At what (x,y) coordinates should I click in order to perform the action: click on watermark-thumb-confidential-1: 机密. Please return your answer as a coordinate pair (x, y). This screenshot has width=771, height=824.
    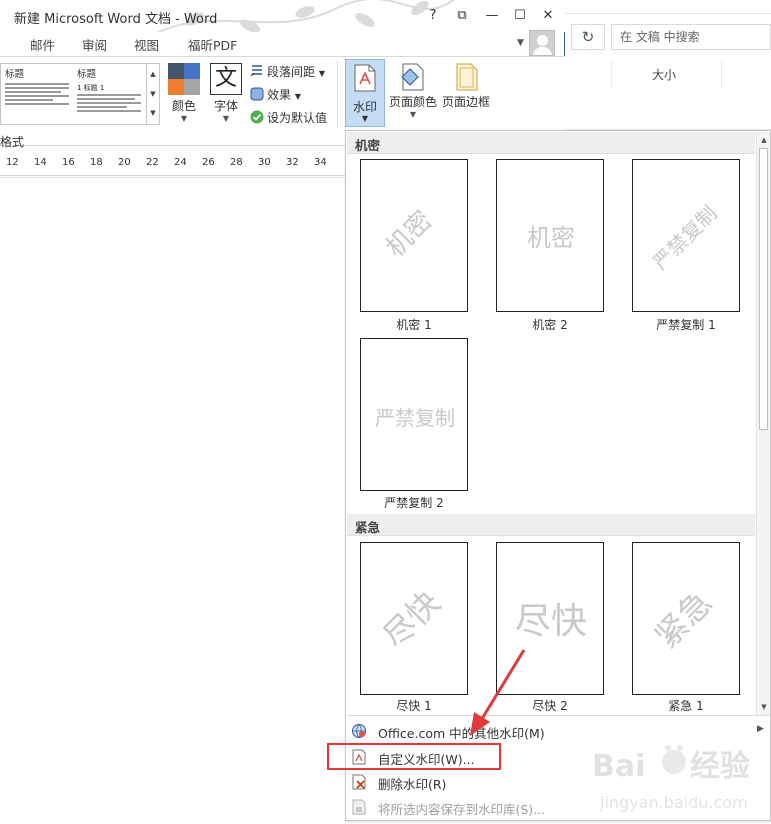
    Looking at the image, I should click on (414, 235).